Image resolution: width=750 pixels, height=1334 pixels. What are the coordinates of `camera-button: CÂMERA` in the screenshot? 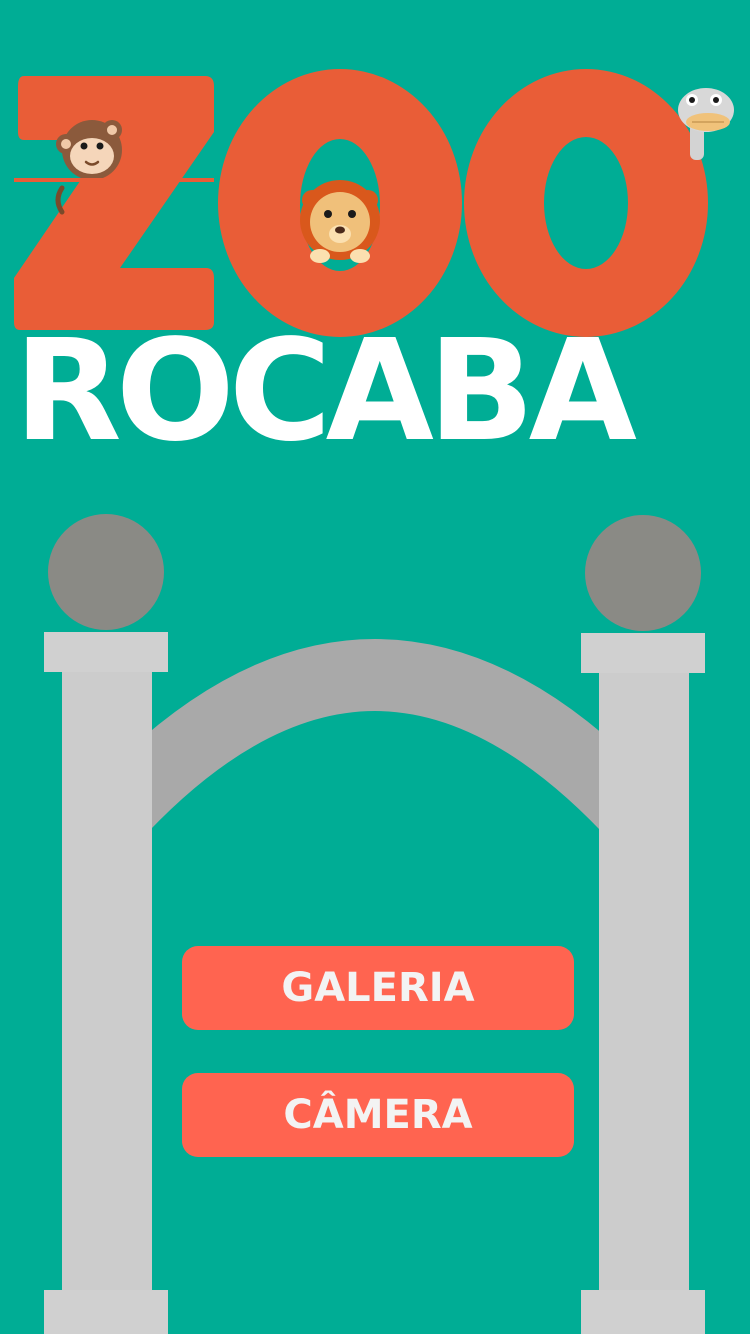 It's located at (378, 1115).